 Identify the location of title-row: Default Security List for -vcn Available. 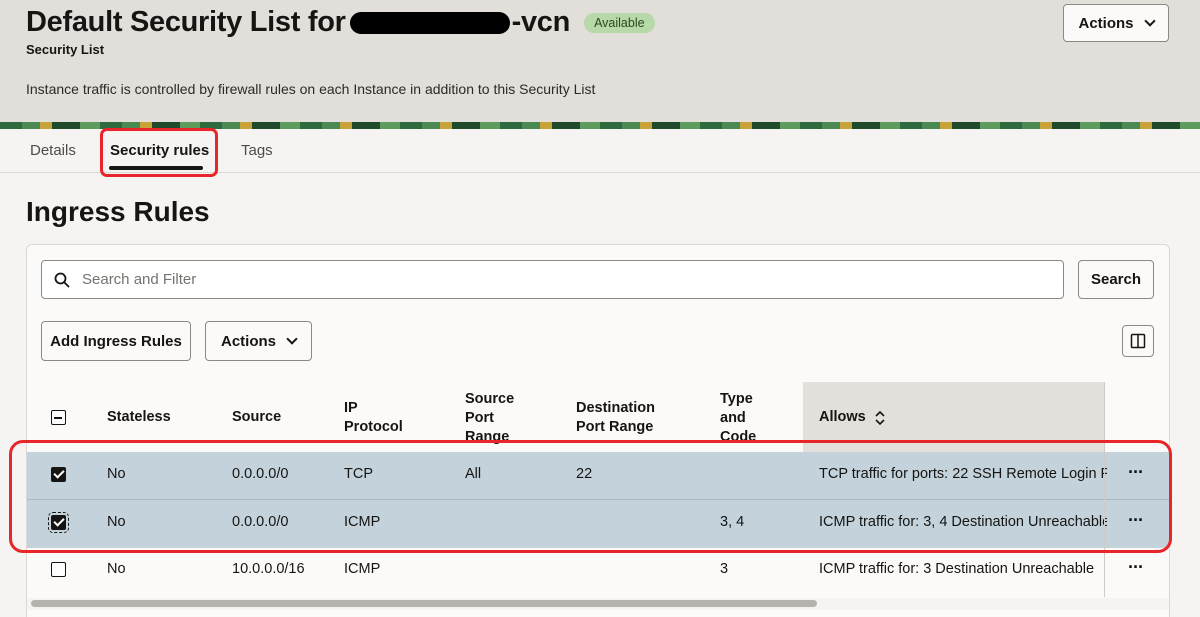
(340, 22).